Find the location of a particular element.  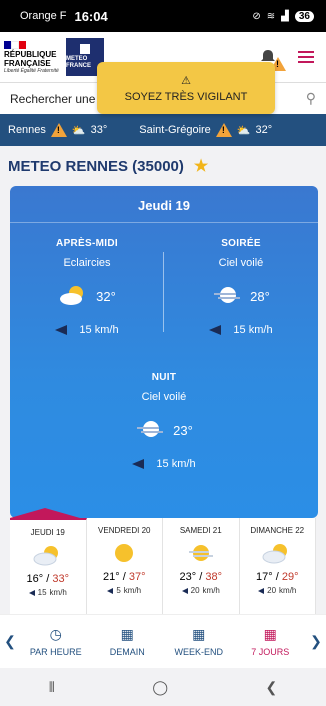

day-min: 16° is located at coordinates (35, 579).